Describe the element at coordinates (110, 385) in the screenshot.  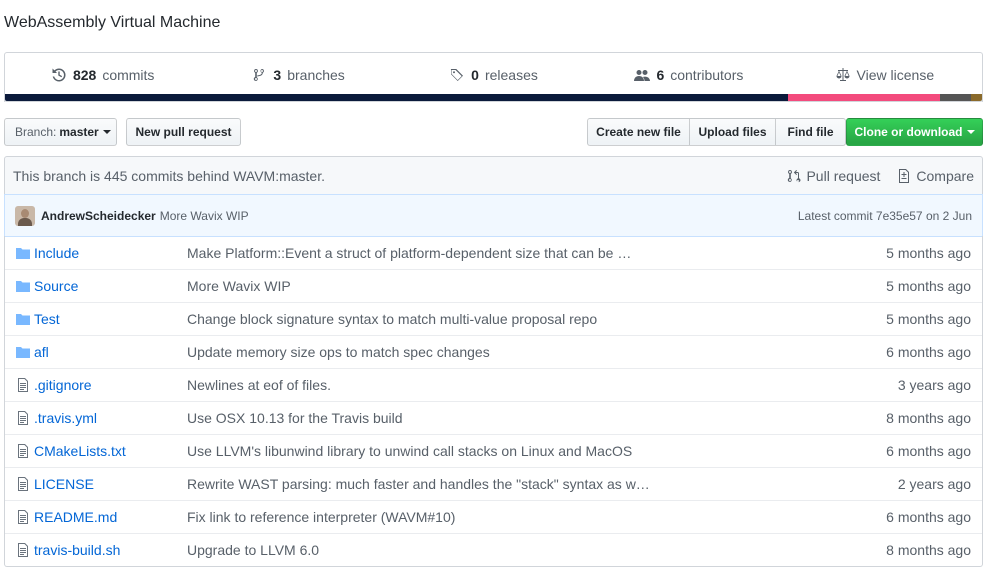
I see `file-name-link: .gitignore` at that location.